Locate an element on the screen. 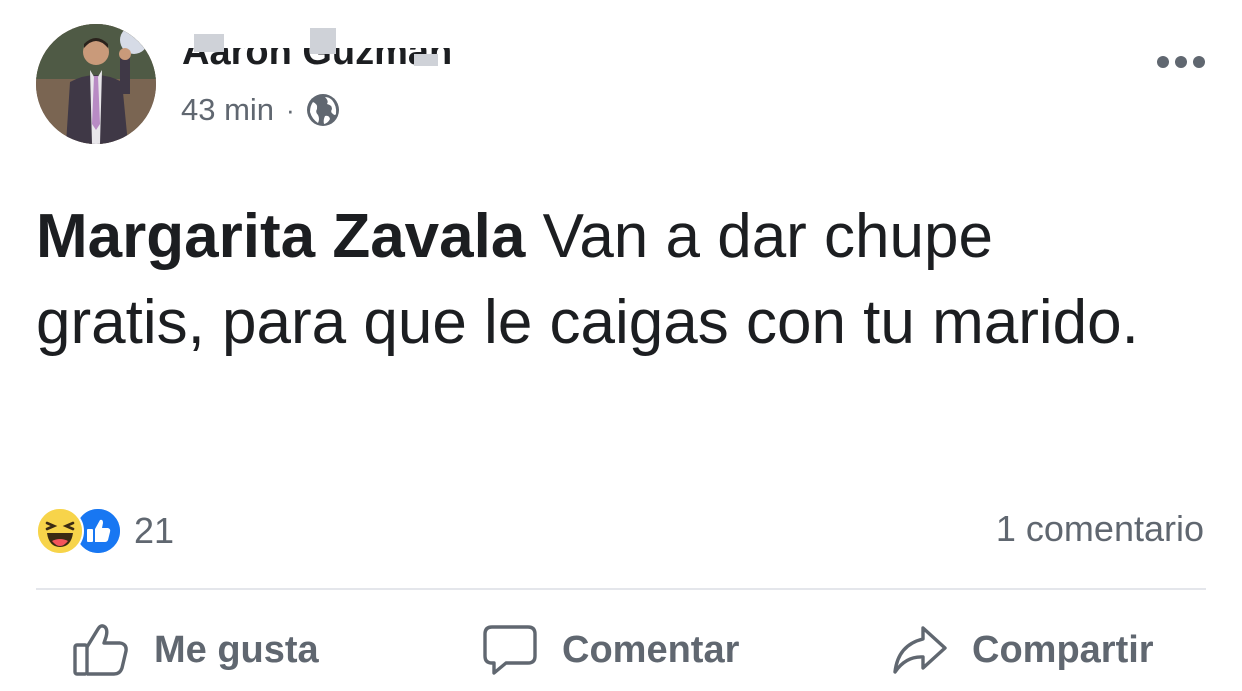 This screenshot has height=691, width=1242. like-button: Me gusta is located at coordinates (195, 650).